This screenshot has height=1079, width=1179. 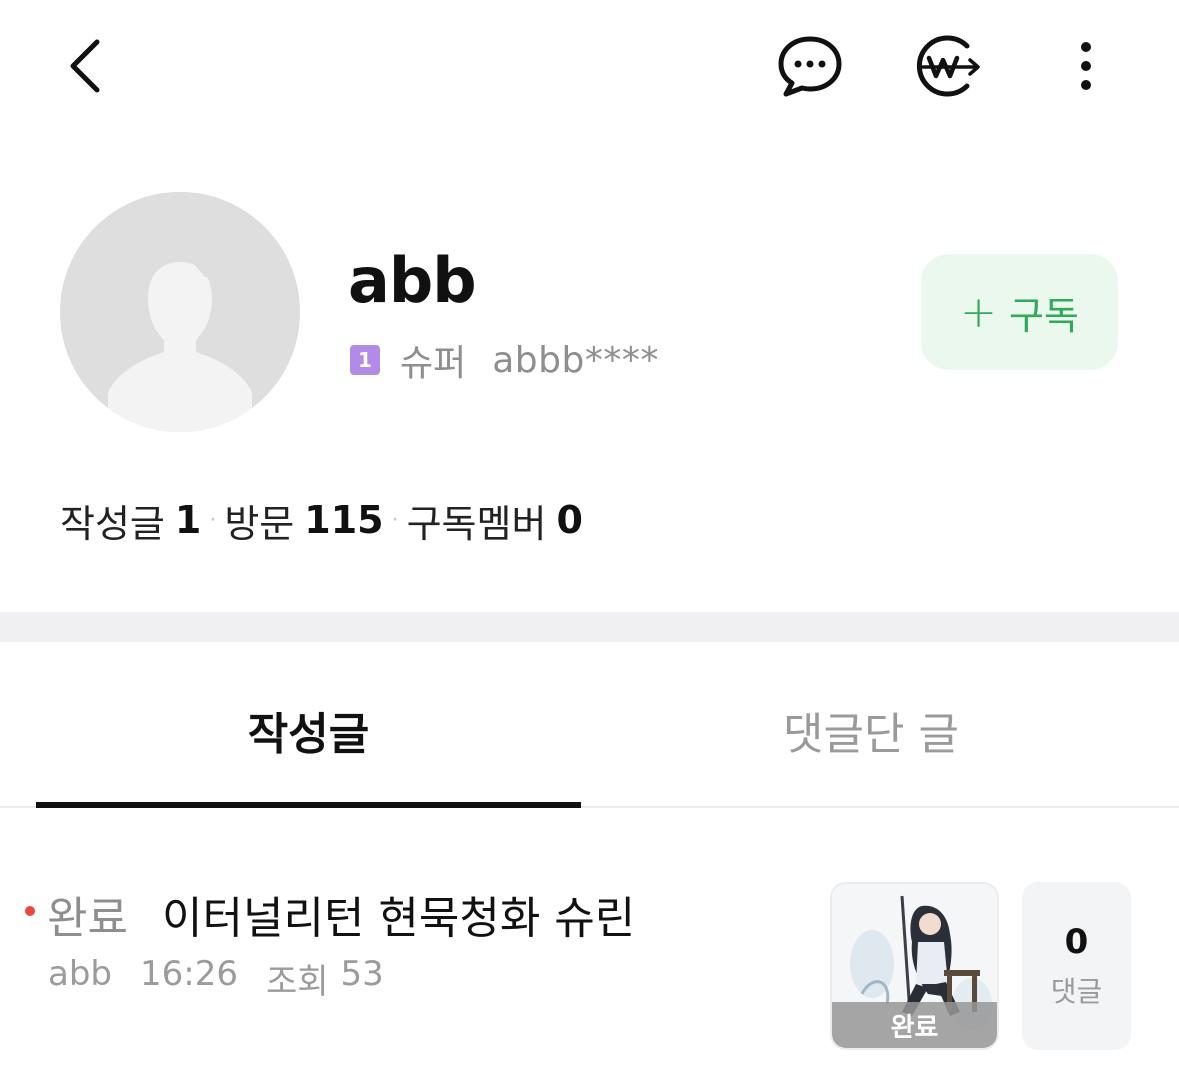 What do you see at coordinates (1043, 315) in the screenshot?
I see `subscribe-label: 구독` at bounding box center [1043, 315].